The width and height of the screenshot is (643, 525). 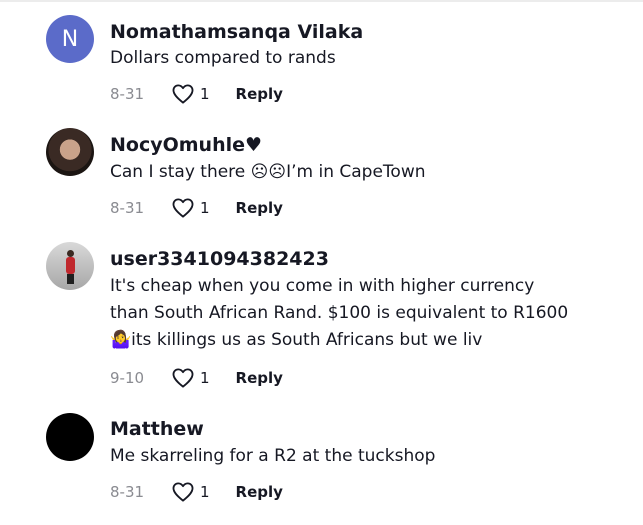 What do you see at coordinates (186, 145) in the screenshot?
I see `comment-username: NocyOmuhle♥` at bounding box center [186, 145].